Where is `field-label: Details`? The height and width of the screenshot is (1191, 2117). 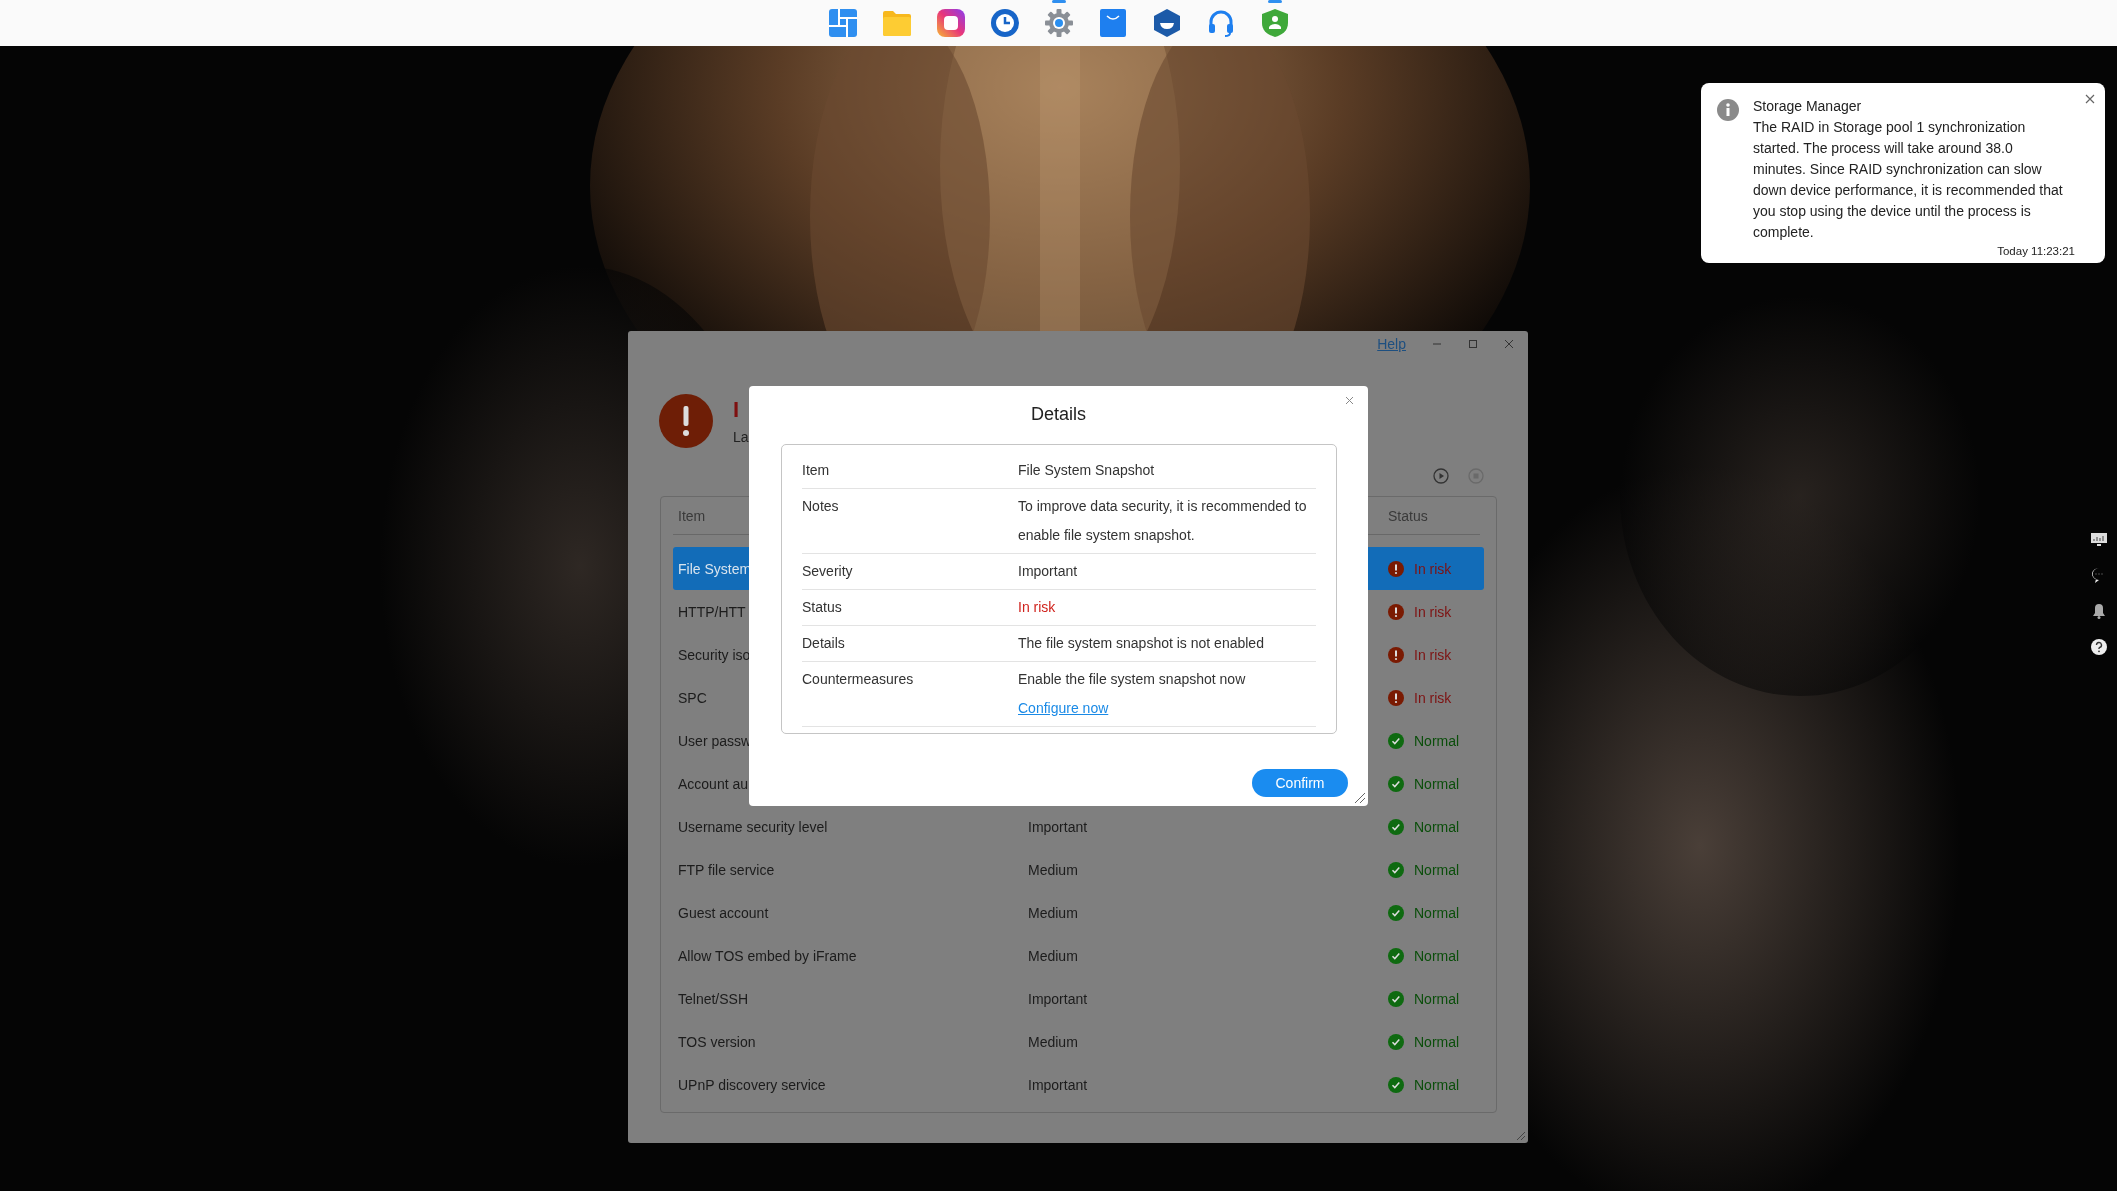
field-label: Details is located at coordinates (824, 643).